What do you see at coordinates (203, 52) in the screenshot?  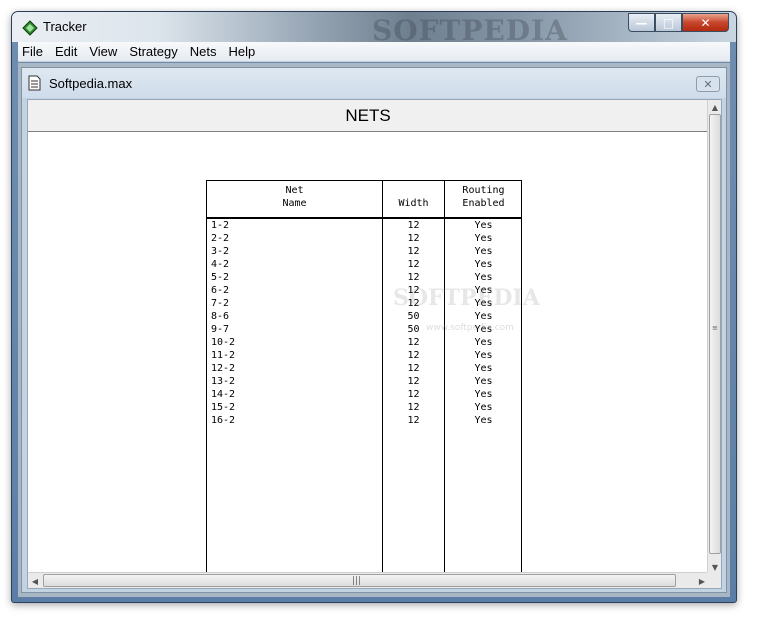 I see `menu-nets: Nets` at bounding box center [203, 52].